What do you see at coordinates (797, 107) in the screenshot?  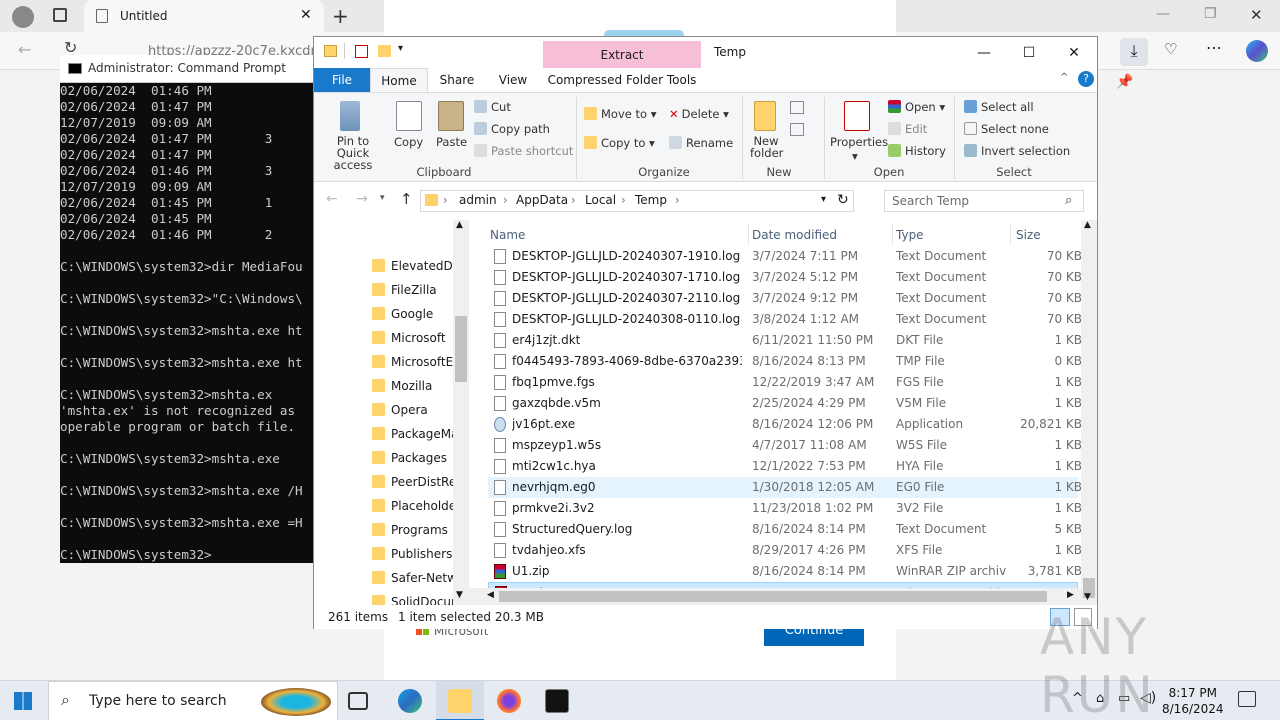 I see `new-item-icon` at bounding box center [797, 107].